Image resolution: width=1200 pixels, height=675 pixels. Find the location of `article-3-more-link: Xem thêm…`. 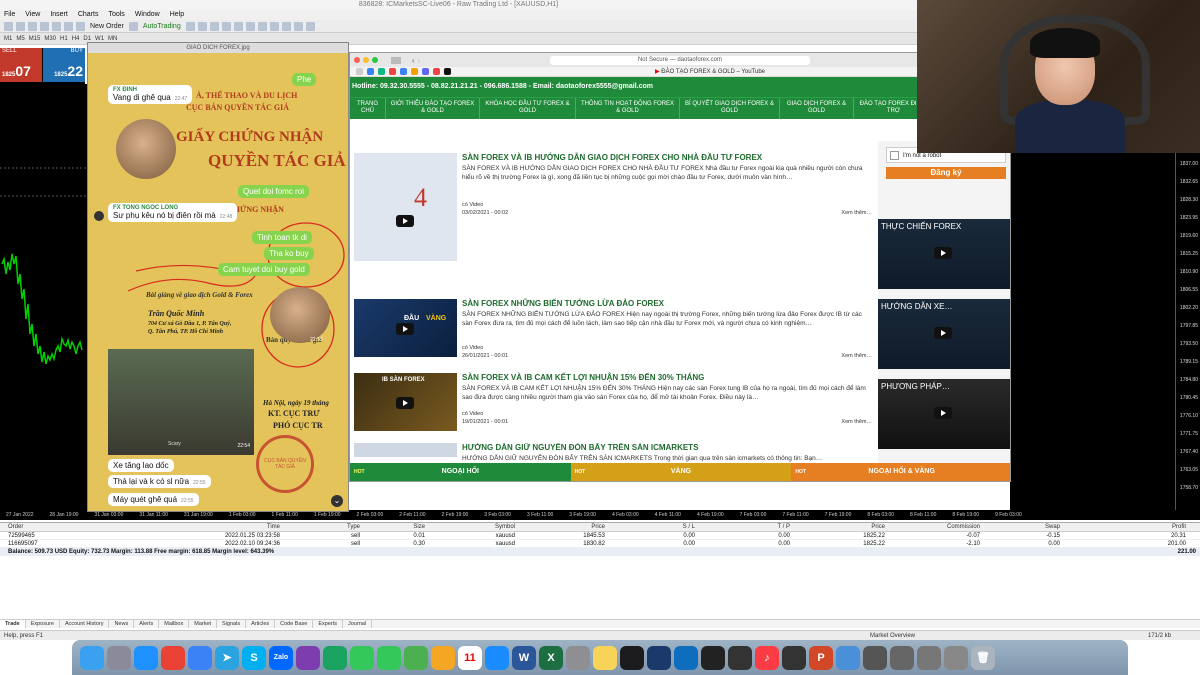

article-3-more-link: Xem thêm… is located at coordinates (856, 422).